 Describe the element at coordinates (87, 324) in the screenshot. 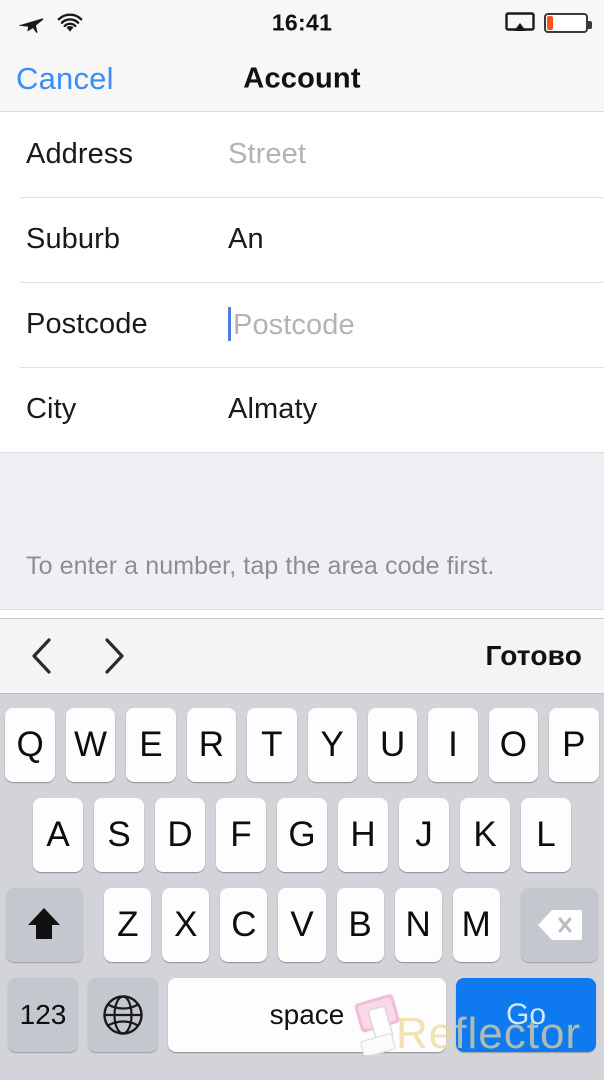

I see `field-label-postcode: Postcode` at that location.